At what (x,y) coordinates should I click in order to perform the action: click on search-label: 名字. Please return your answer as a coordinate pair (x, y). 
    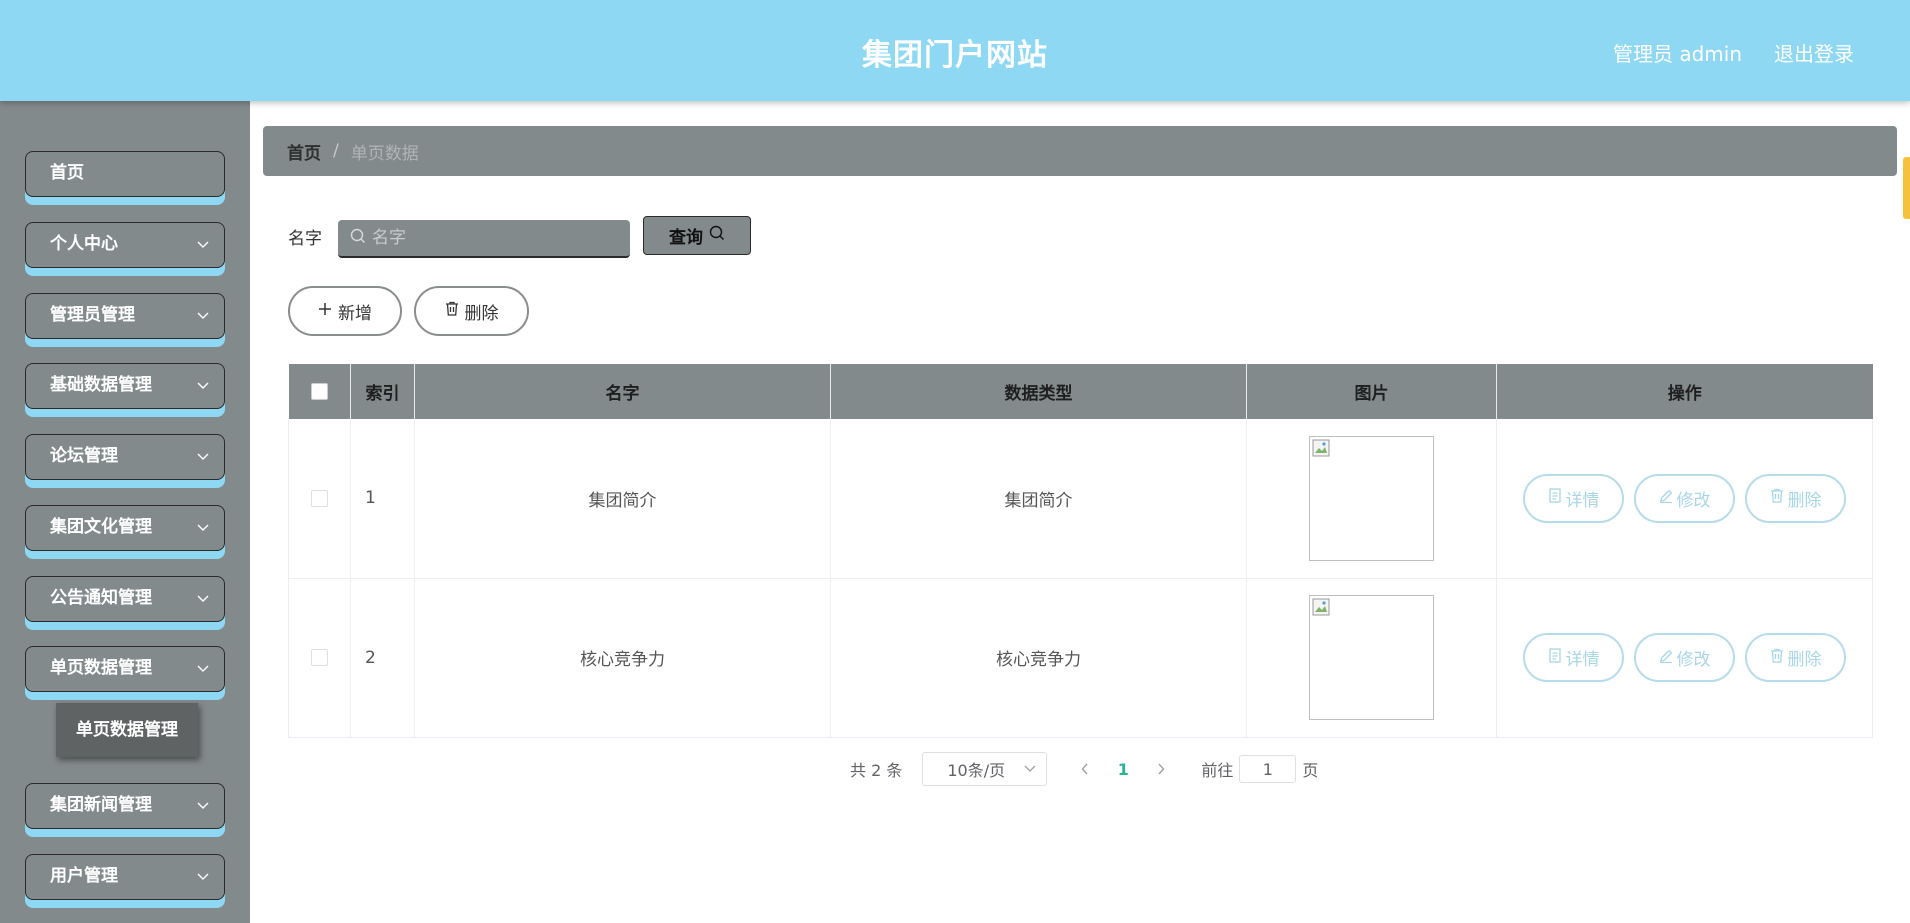
    Looking at the image, I should click on (305, 239).